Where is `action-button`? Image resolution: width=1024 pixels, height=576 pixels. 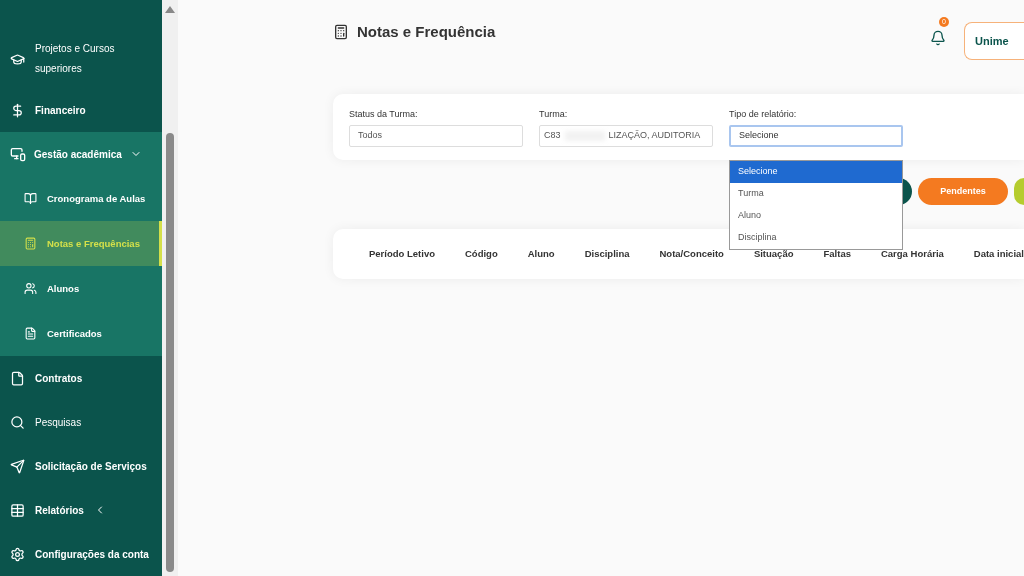
action-button is located at coordinates (1019, 191).